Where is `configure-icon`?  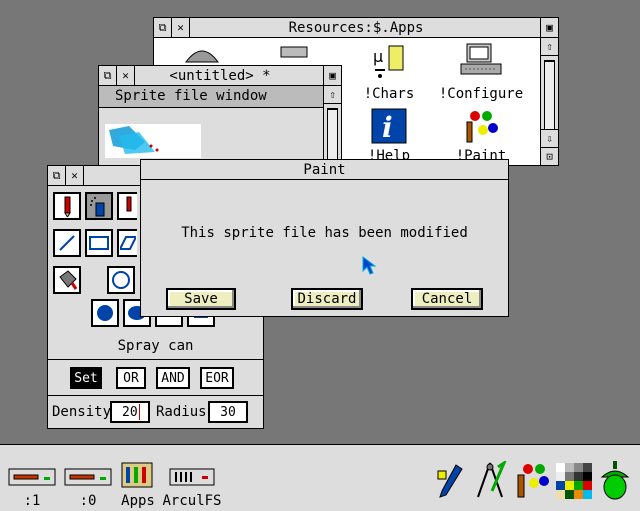
configure-icon is located at coordinates (481, 59).